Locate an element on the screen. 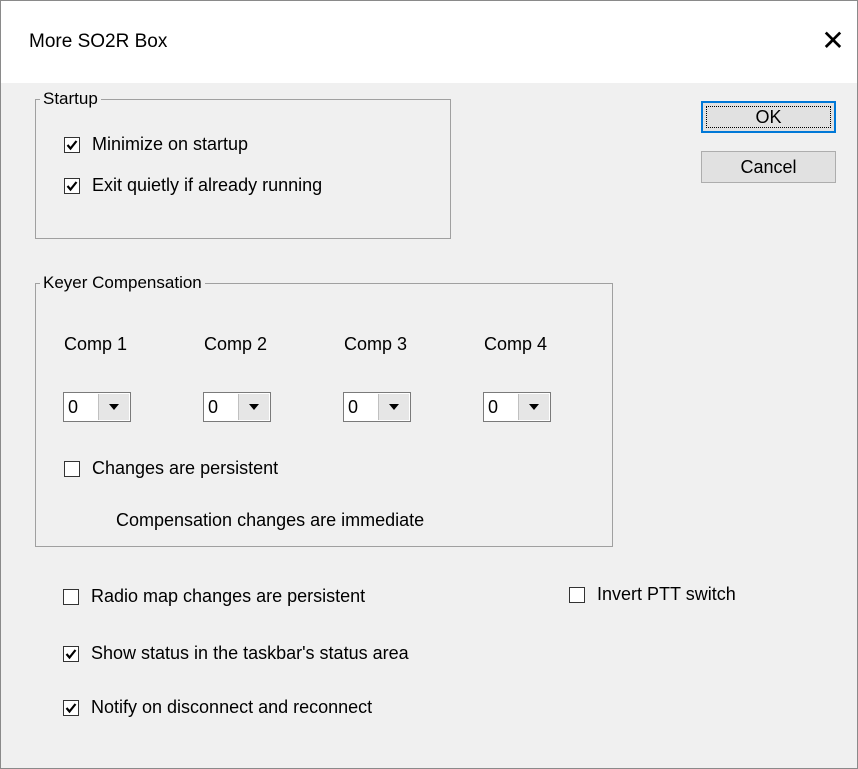 This screenshot has height=769, width=858. show-status-checkbox-box is located at coordinates (71, 653).